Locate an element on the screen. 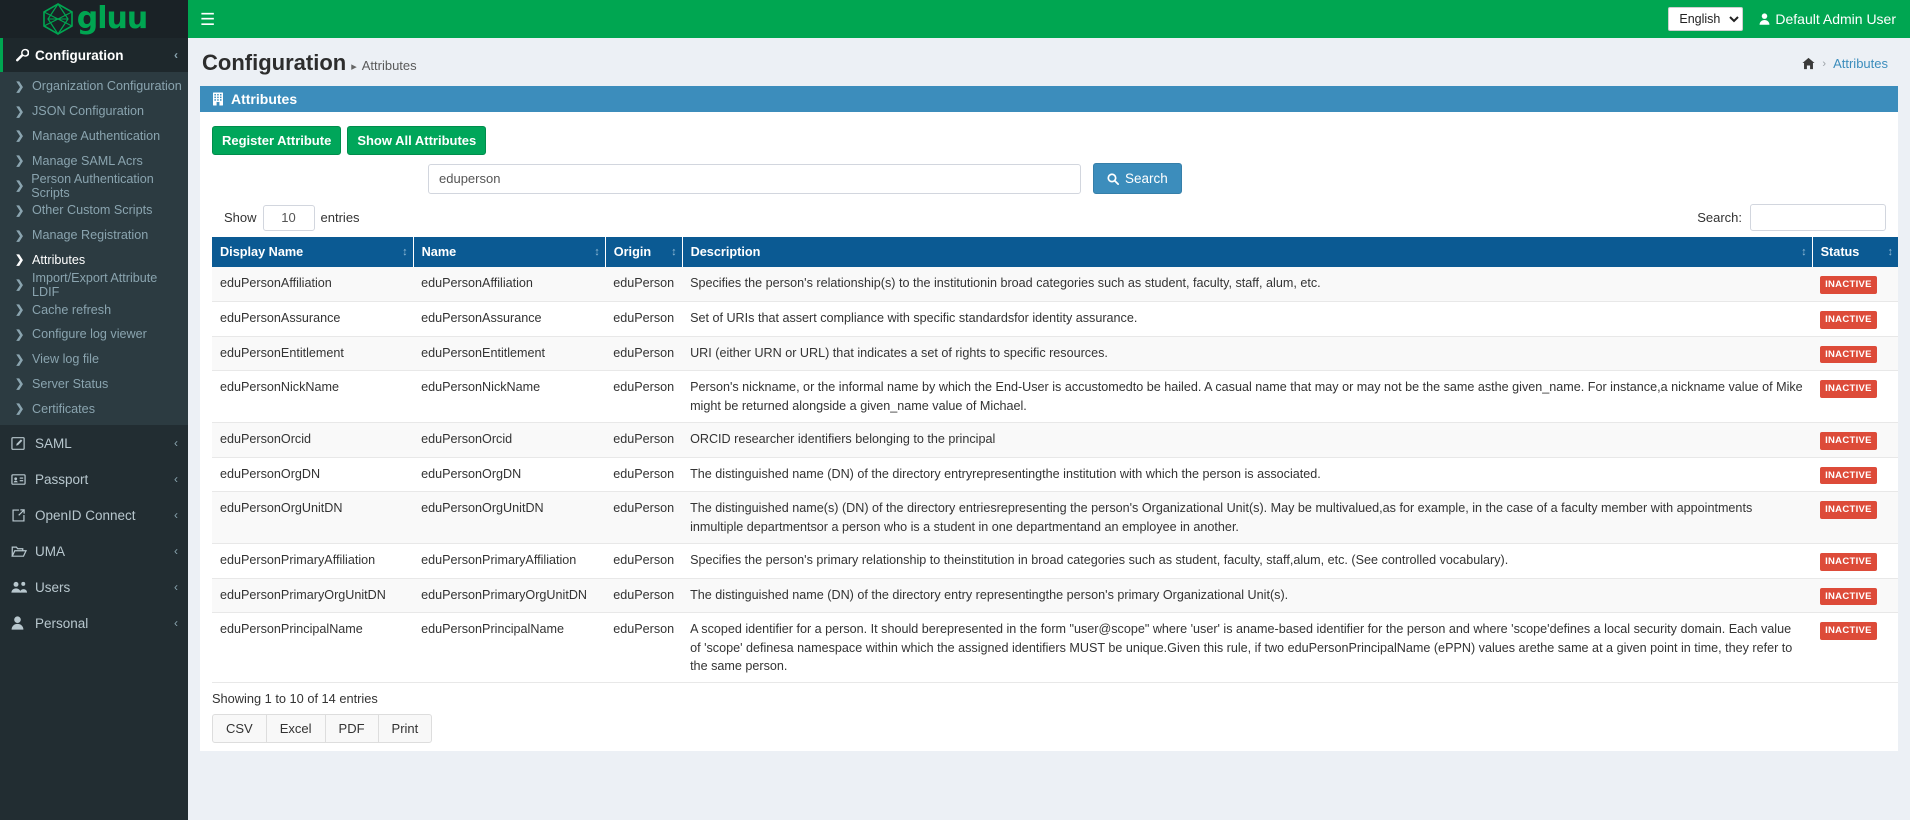  sidebar-item-label: Manage SAML Acrs is located at coordinates (87, 160).